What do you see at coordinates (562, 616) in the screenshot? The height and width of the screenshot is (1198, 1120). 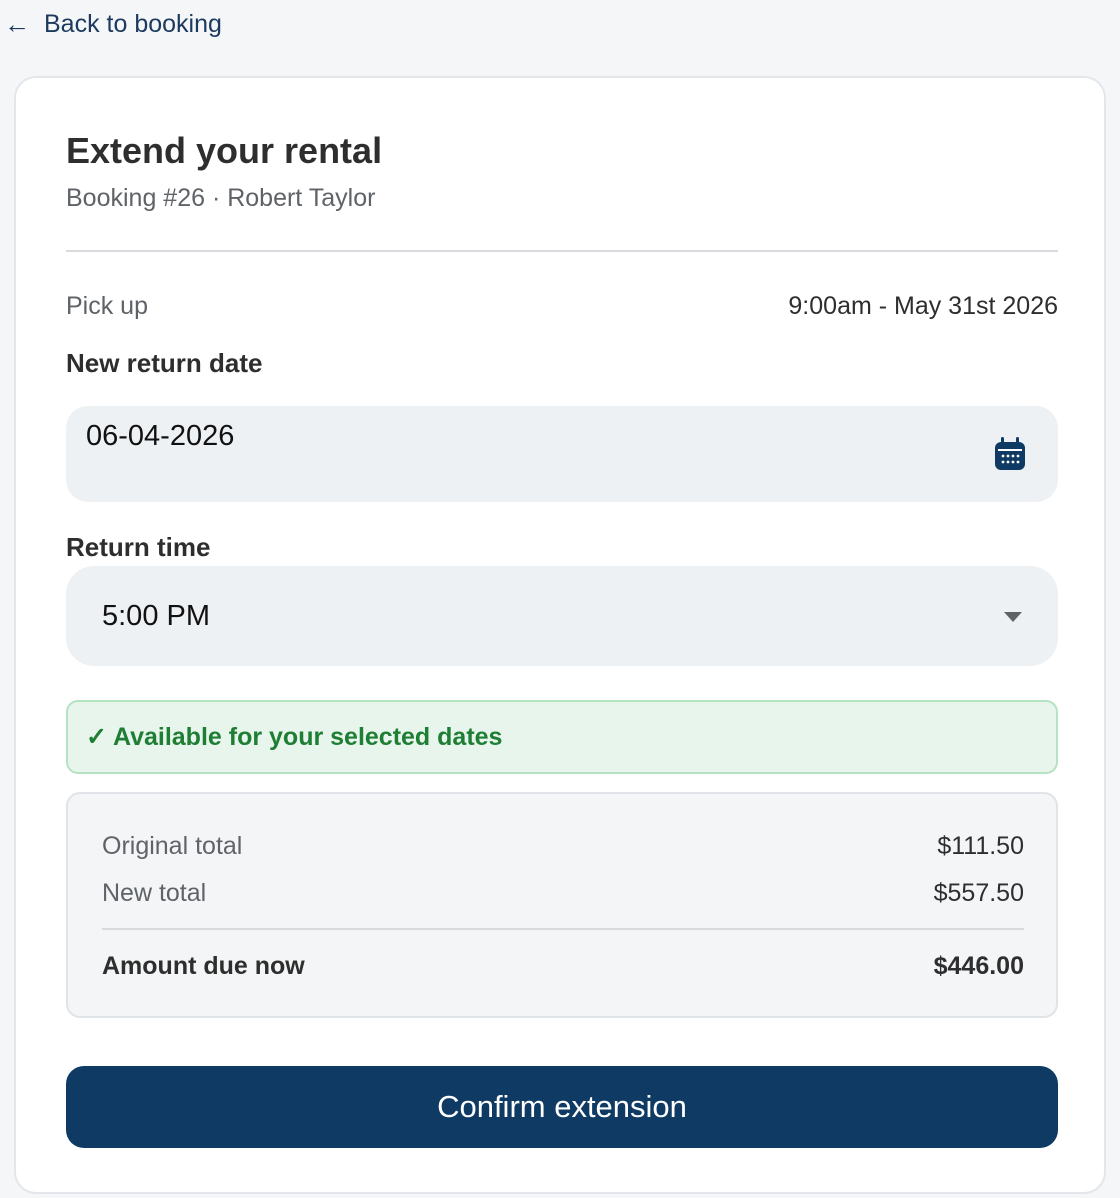 I see `return-time-select: 5:00 PM` at bounding box center [562, 616].